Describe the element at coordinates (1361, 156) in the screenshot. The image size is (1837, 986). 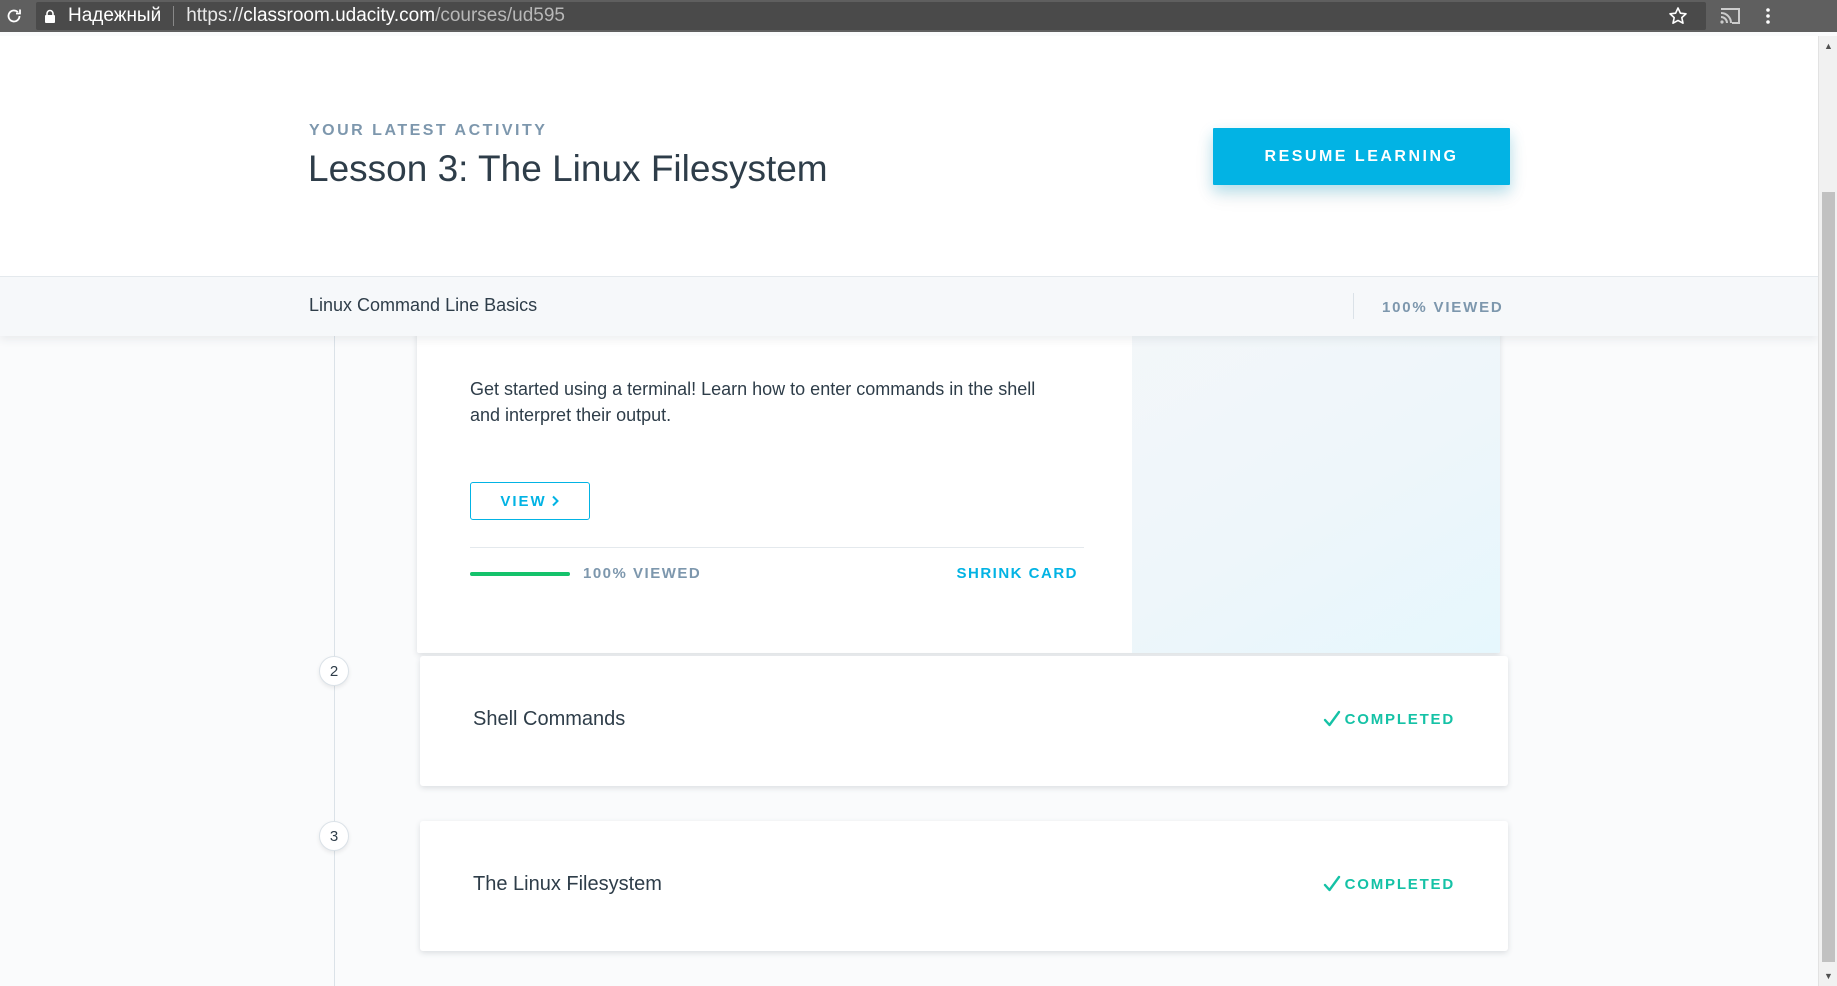
I see `resume-learning-button: RESUME LEARNING` at that location.